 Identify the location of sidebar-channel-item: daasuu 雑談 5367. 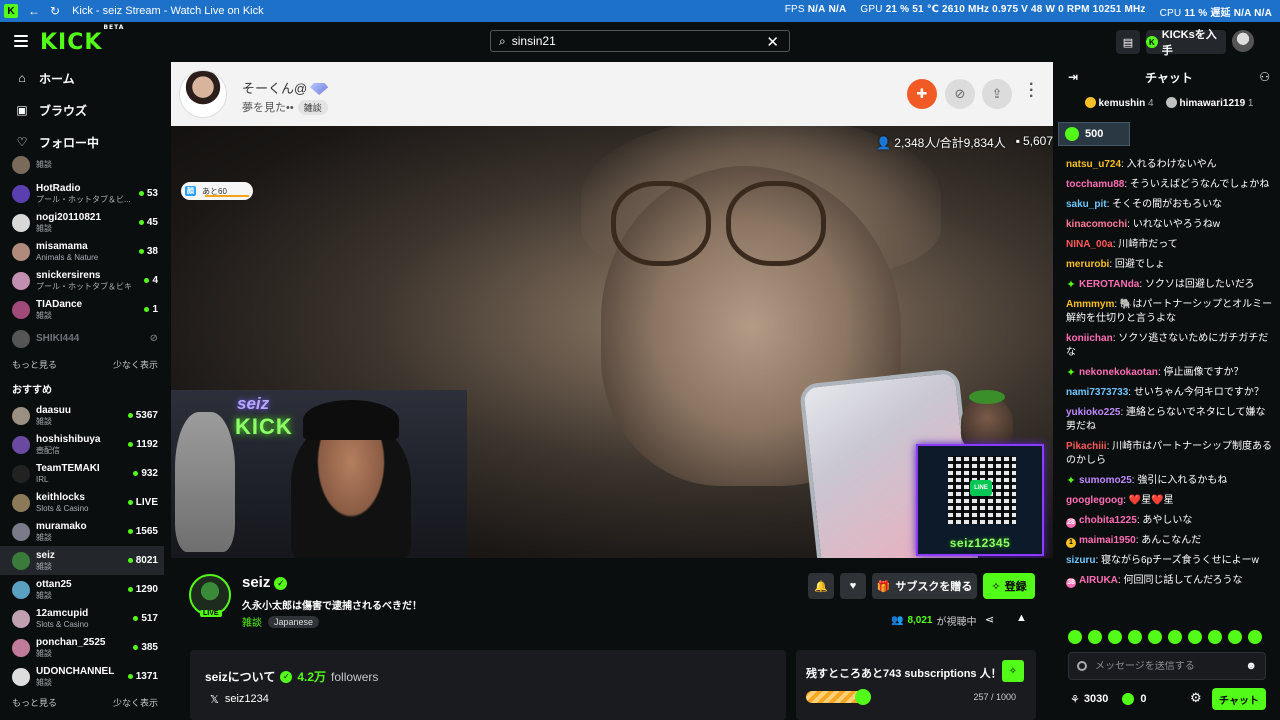
(82, 415).